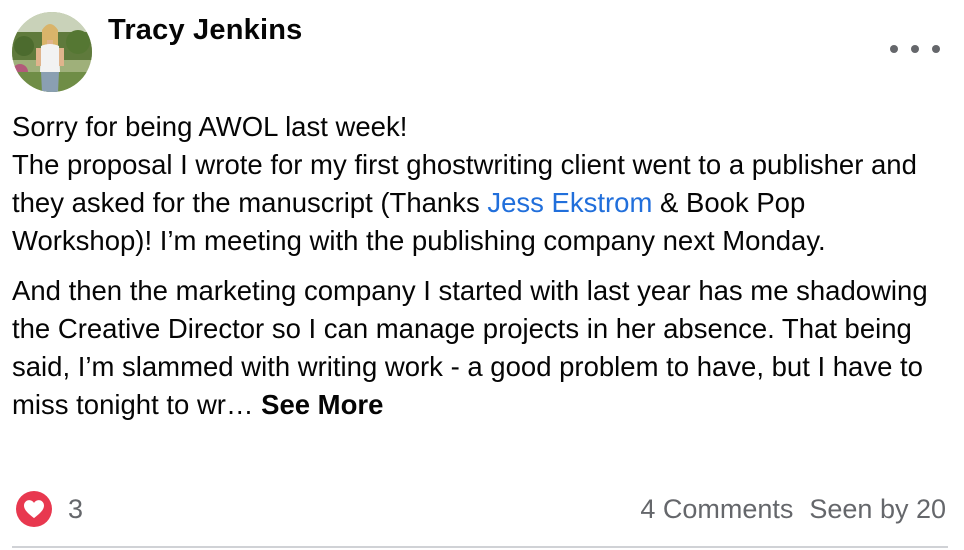 The width and height of the screenshot is (964, 550). What do you see at coordinates (322, 404) in the screenshot?
I see `see-more-link: See More` at bounding box center [322, 404].